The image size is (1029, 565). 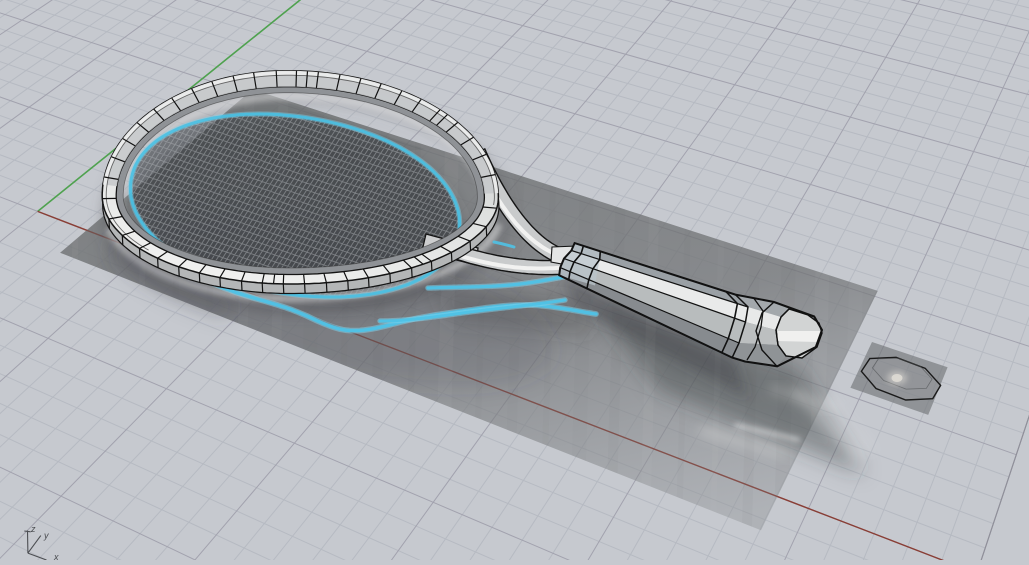 I want to click on svg-text: z, so click(x=33, y=529).